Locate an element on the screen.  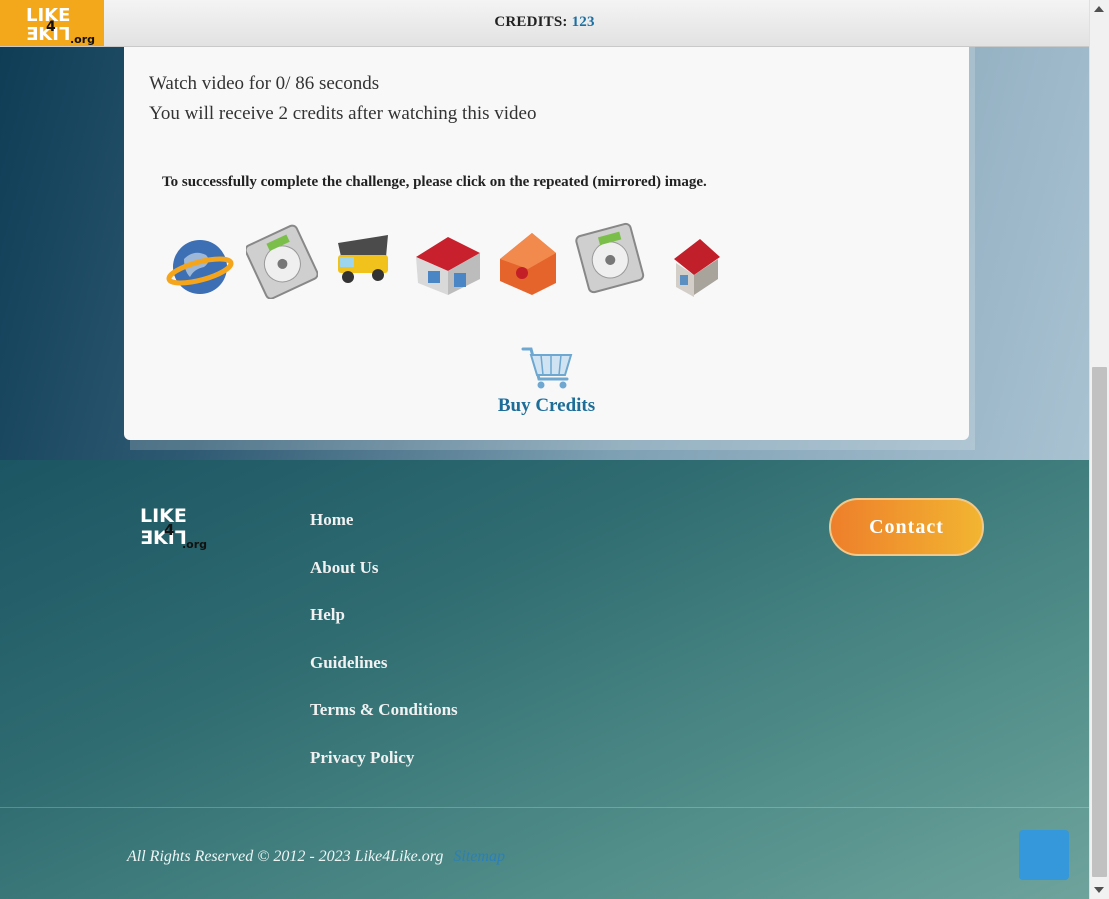
credits-label: CREDITS: is located at coordinates (531, 22).